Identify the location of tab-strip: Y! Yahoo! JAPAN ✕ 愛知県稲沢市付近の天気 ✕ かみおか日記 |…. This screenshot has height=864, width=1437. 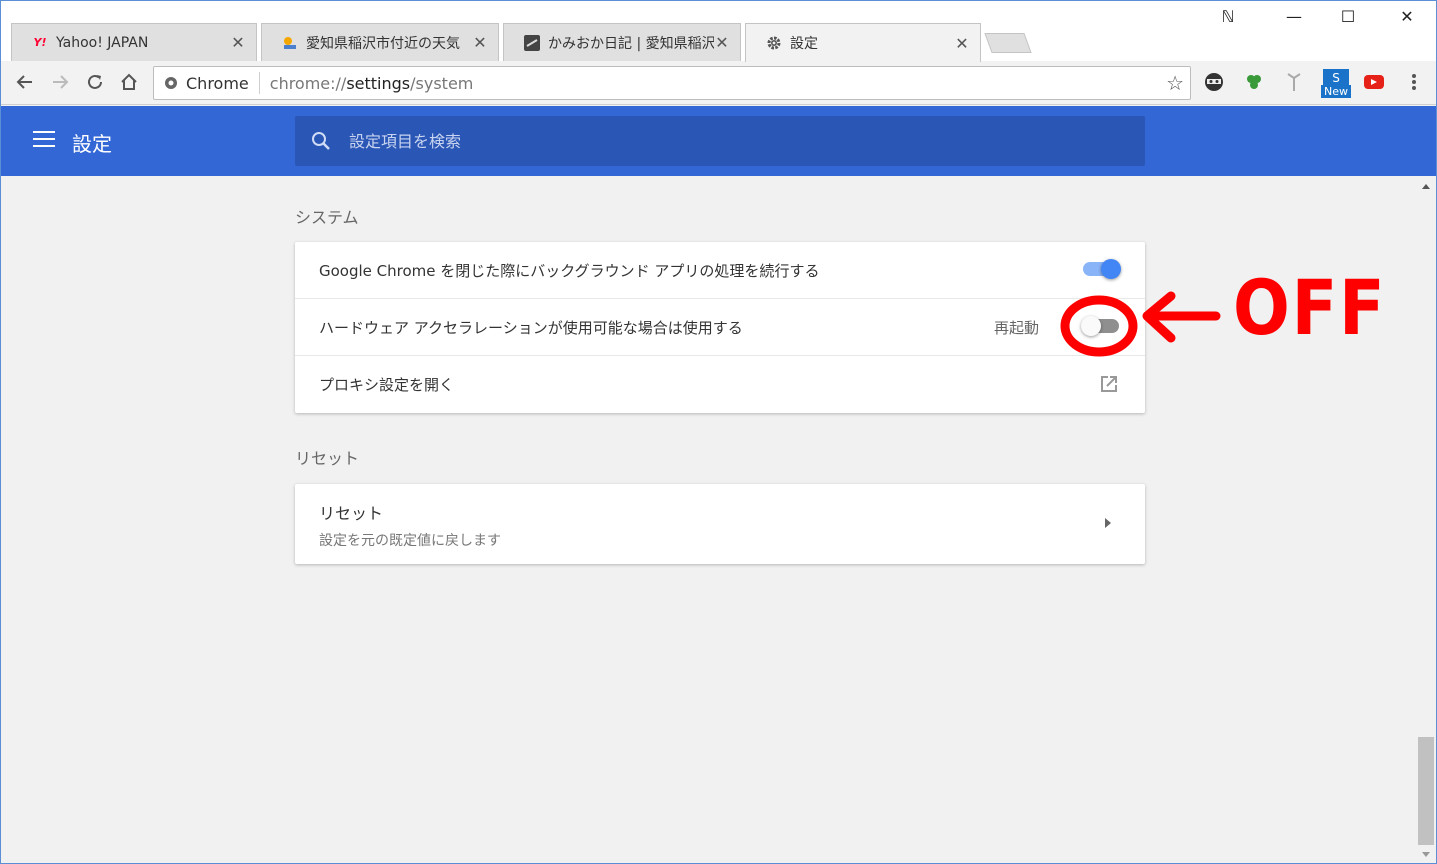
(718, 31).